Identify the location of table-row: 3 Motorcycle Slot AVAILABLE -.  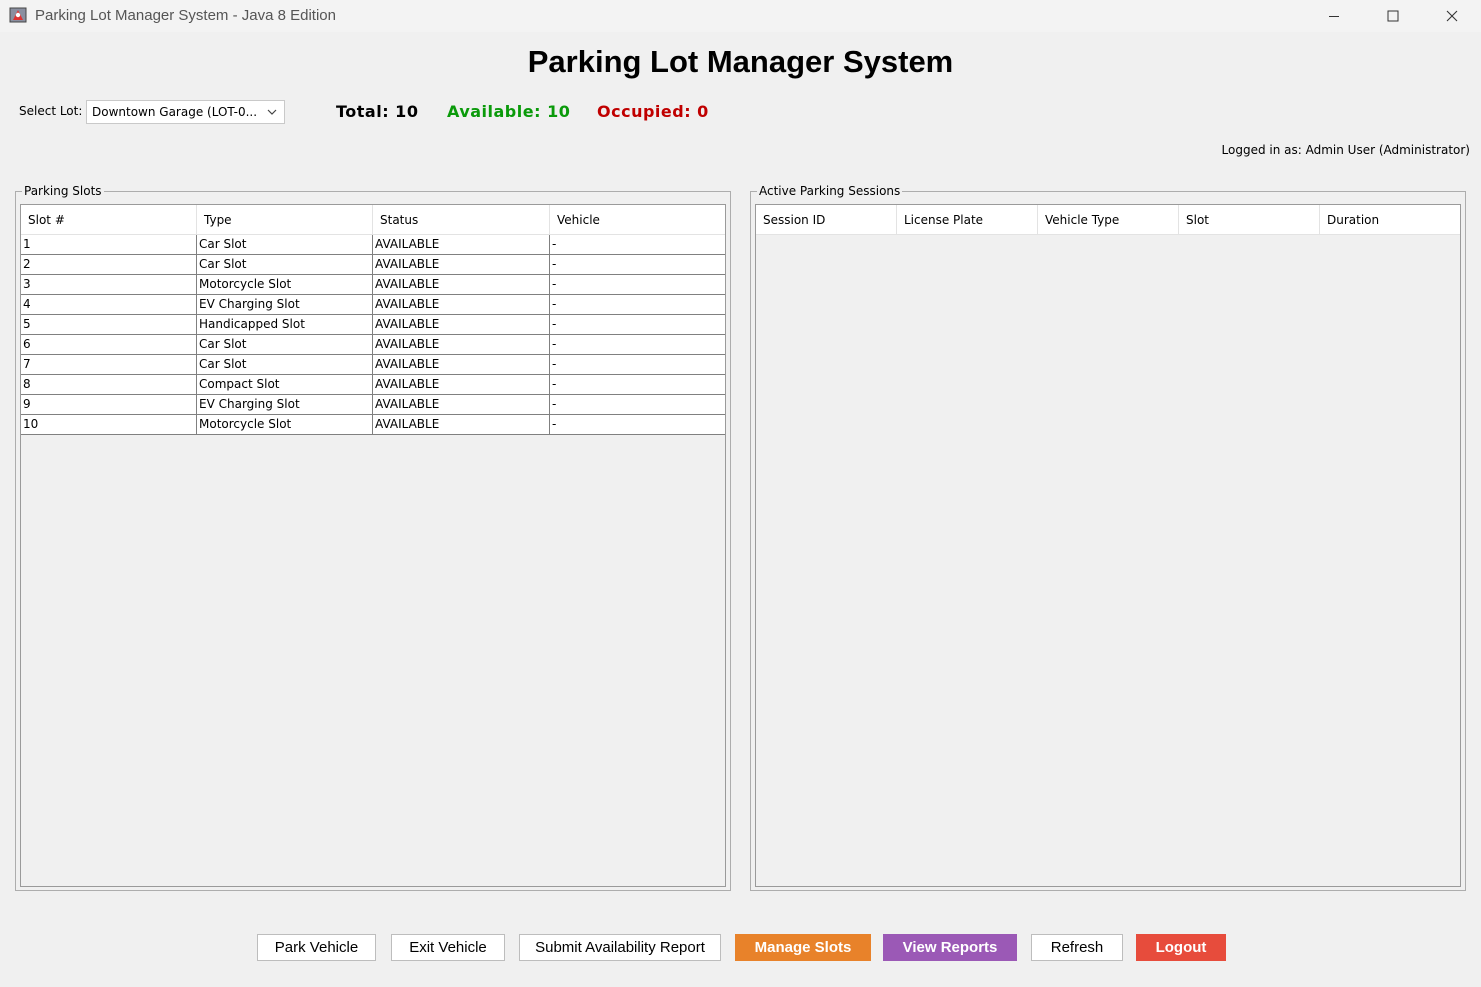
(373, 285).